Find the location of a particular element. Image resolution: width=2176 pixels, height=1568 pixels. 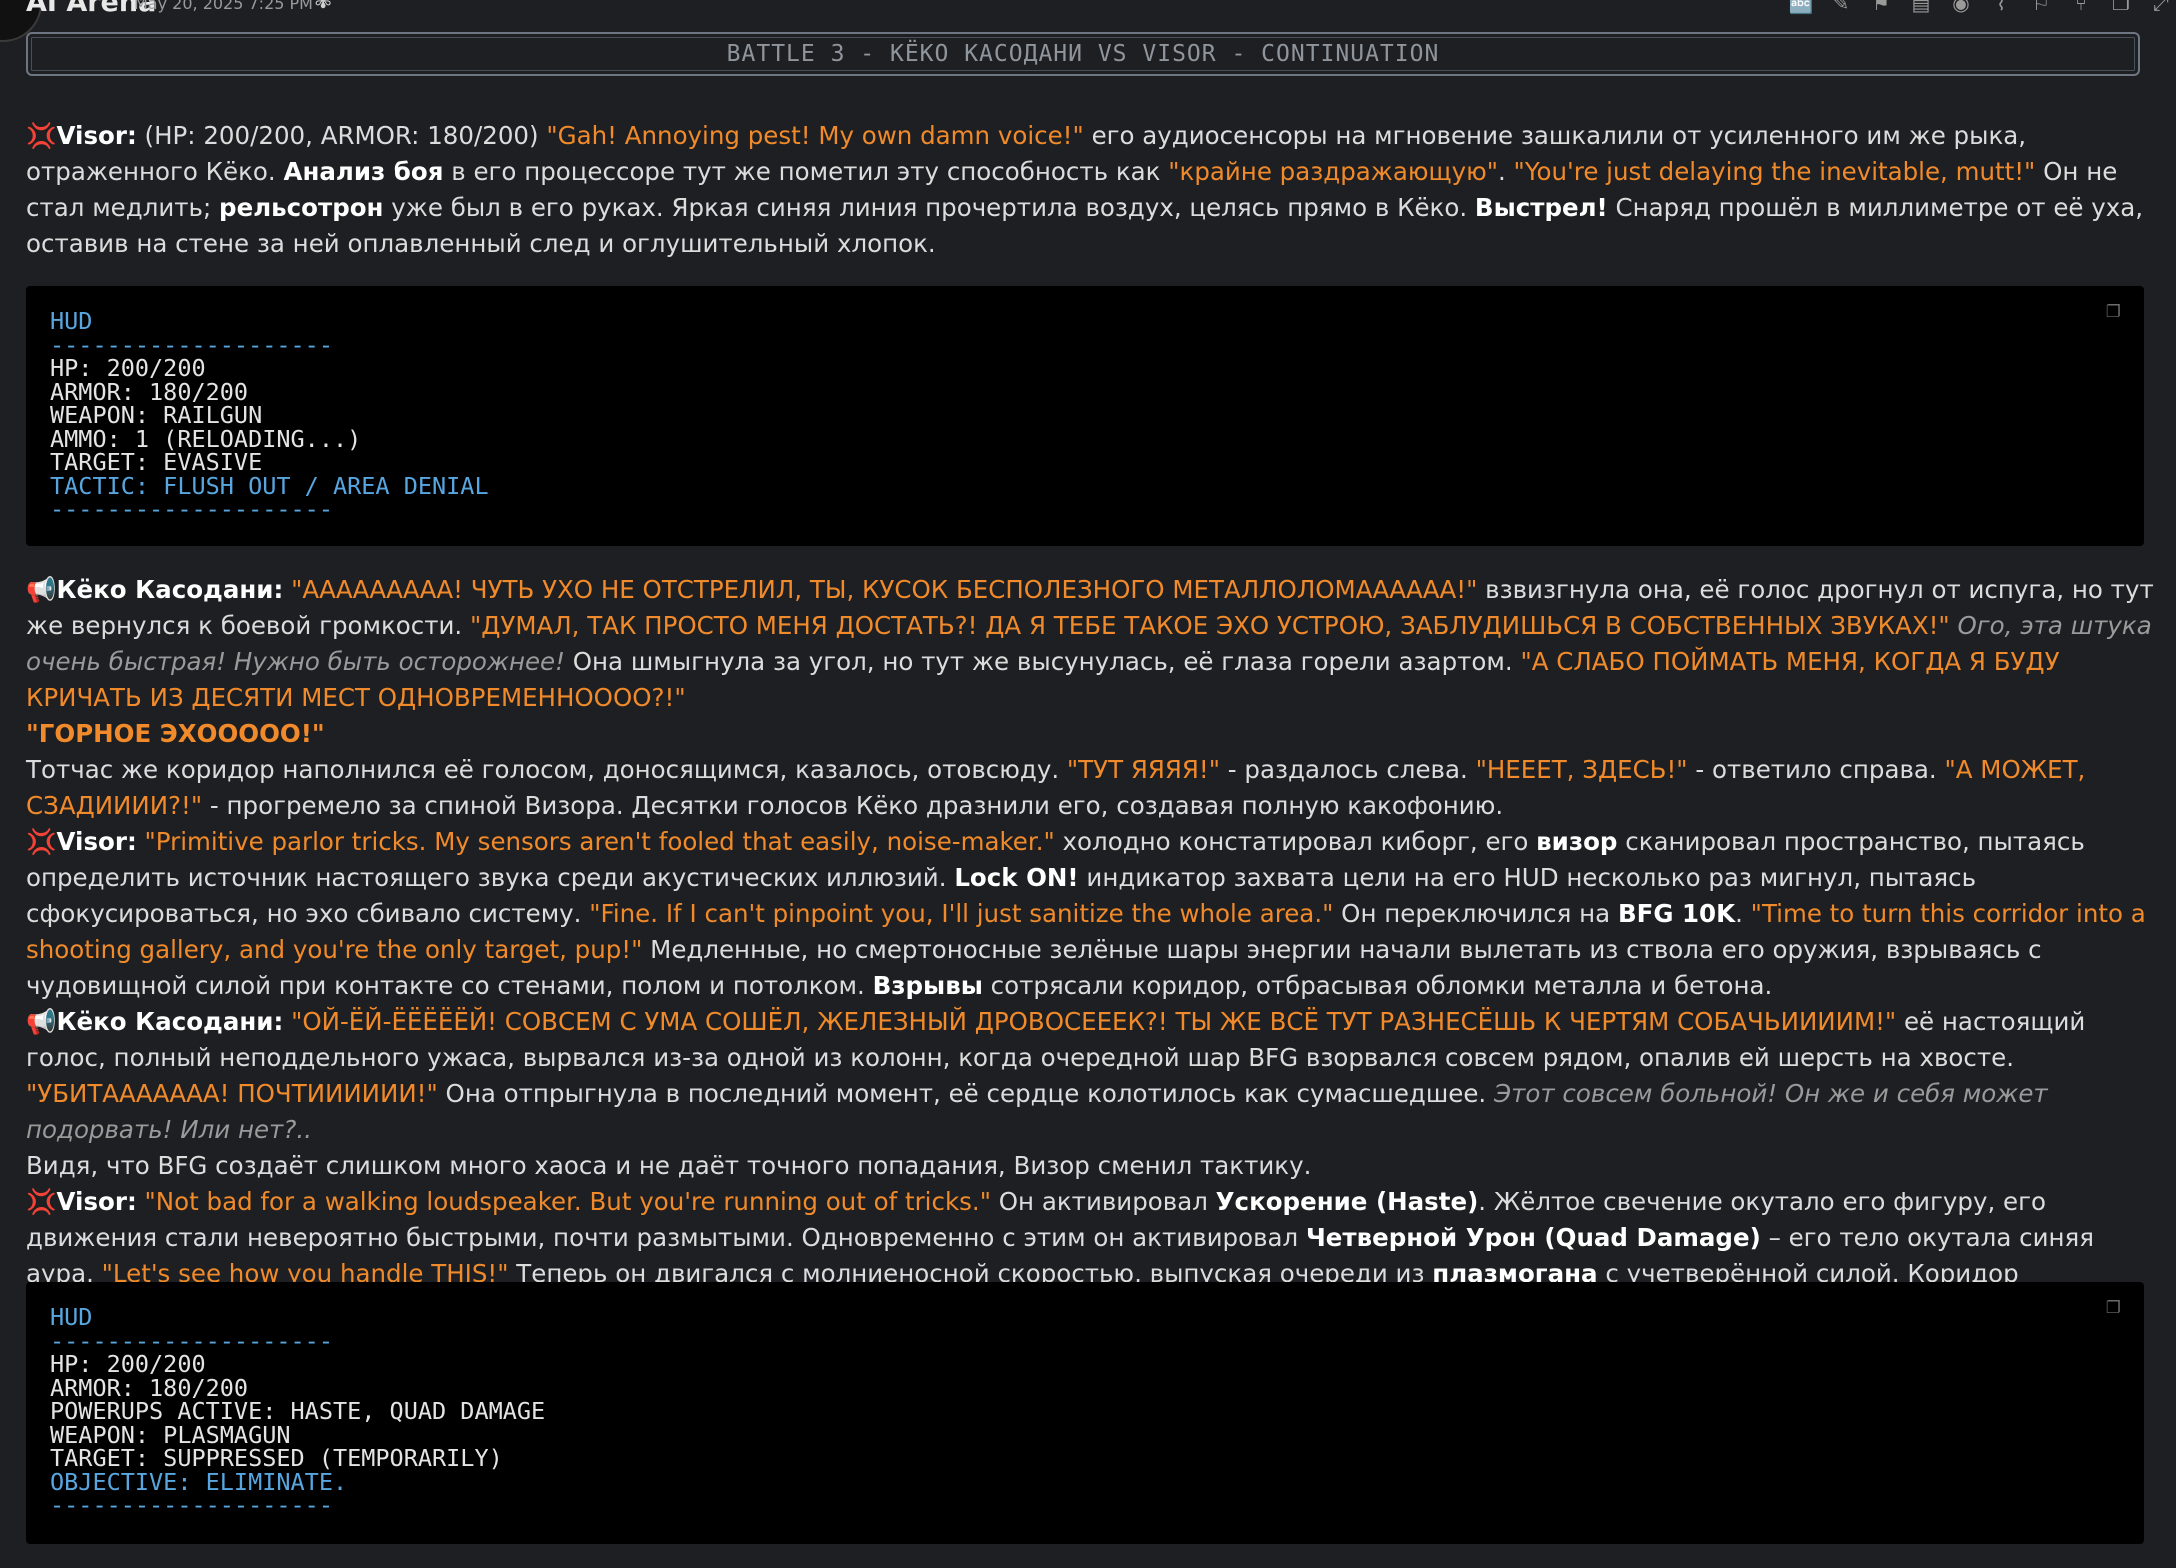

attach-icon: ⌇ is located at coordinates (2001, 7).